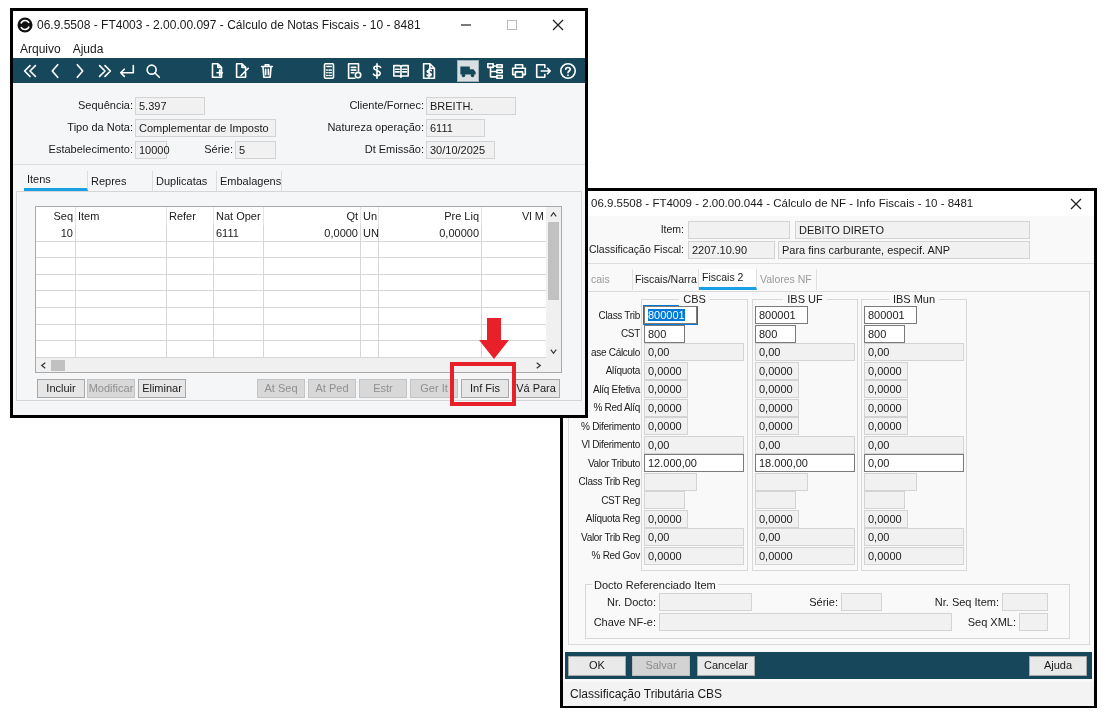 The height and width of the screenshot is (716, 1120). I want to click on fiscal-class-description-field: Para fins carburante, especif. ANP, so click(904, 250).